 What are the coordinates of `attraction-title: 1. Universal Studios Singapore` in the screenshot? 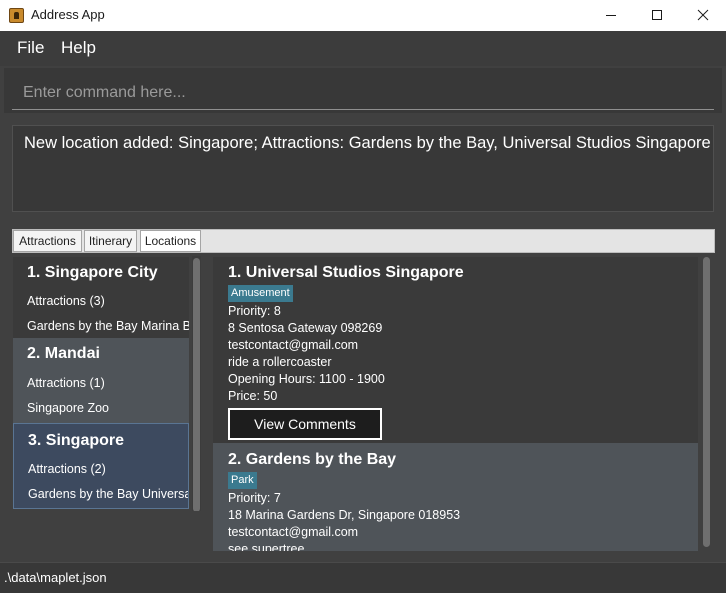 It's located at (346, 272).